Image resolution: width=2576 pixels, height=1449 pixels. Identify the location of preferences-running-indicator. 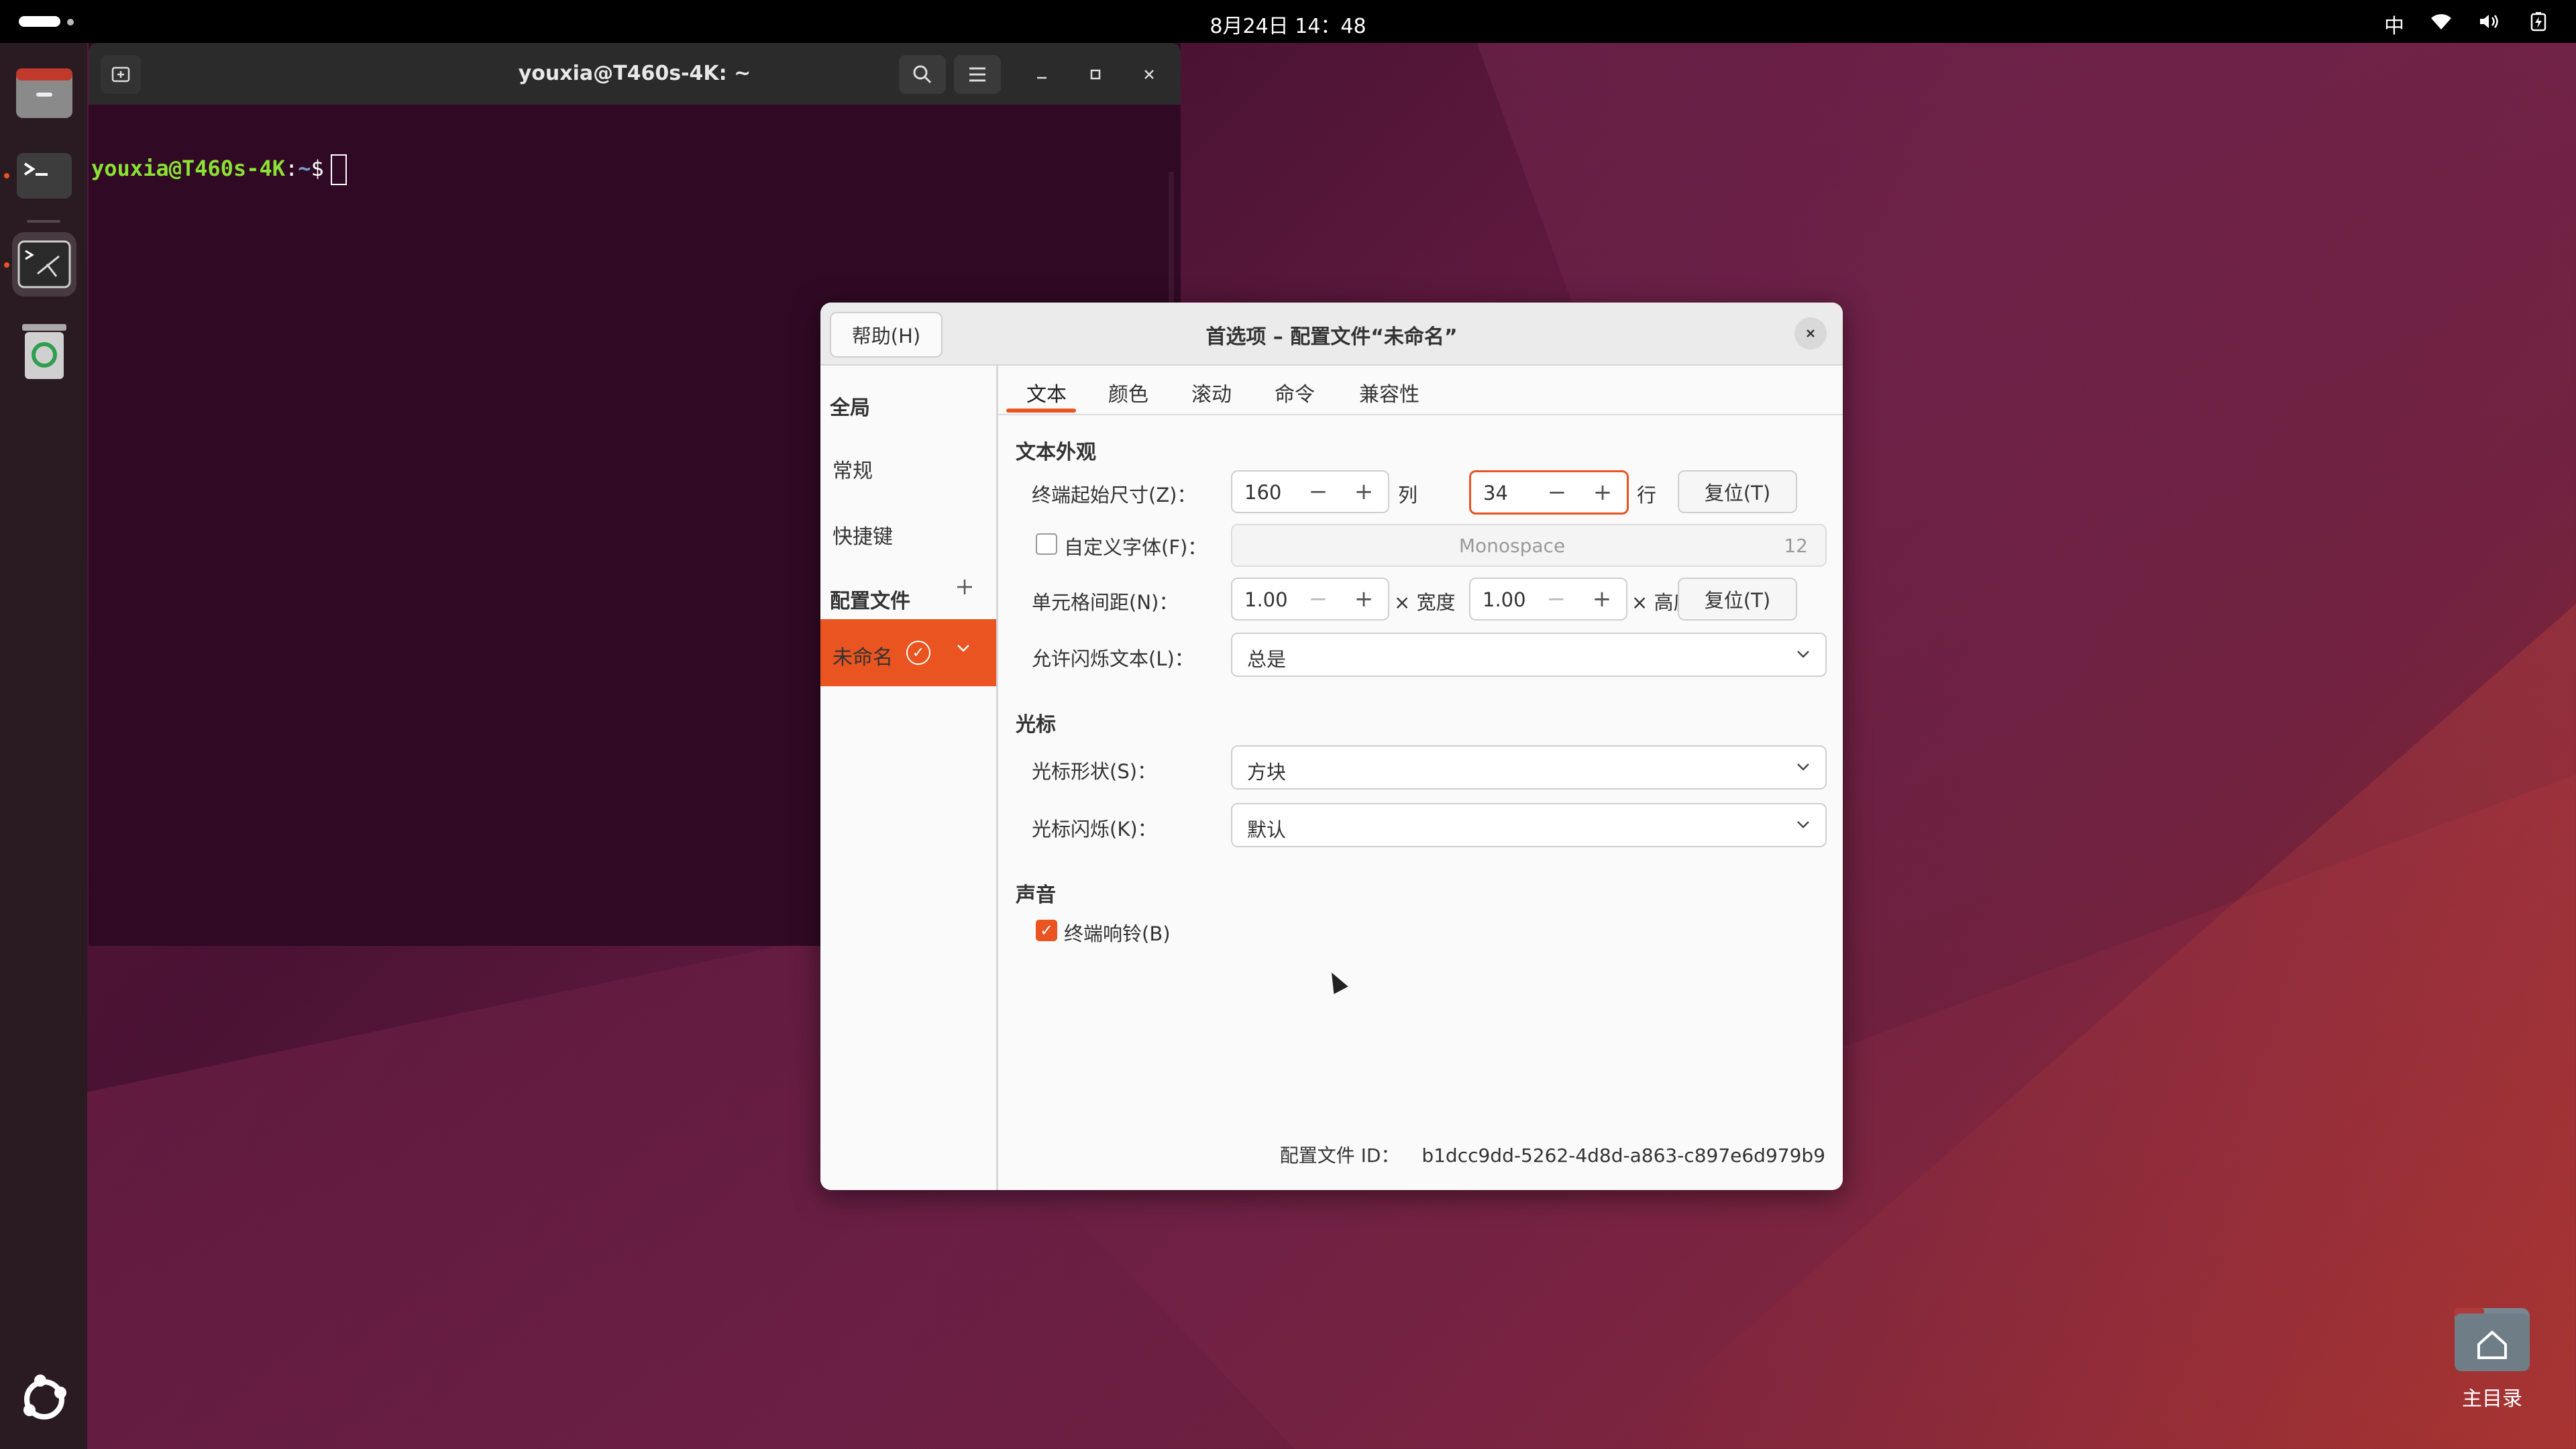
(6, 265).